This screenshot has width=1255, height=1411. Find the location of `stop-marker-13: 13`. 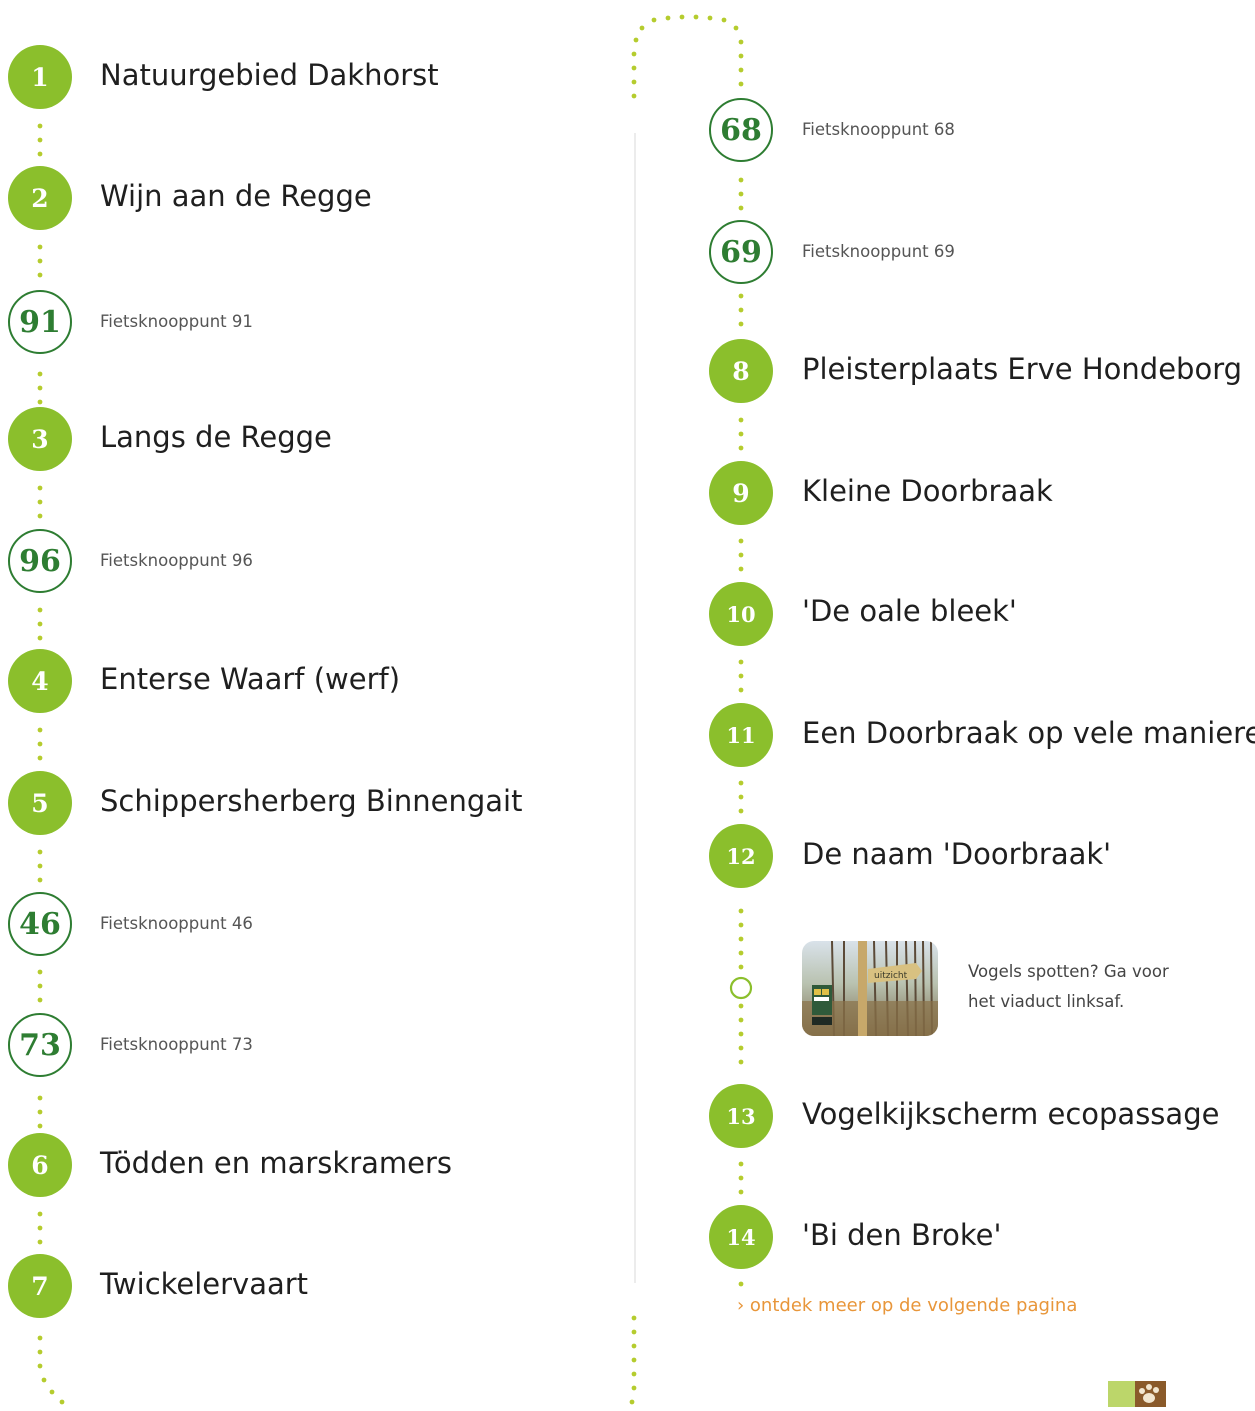

stop-marker-13: 13 is located at coordinates (741, 1116).